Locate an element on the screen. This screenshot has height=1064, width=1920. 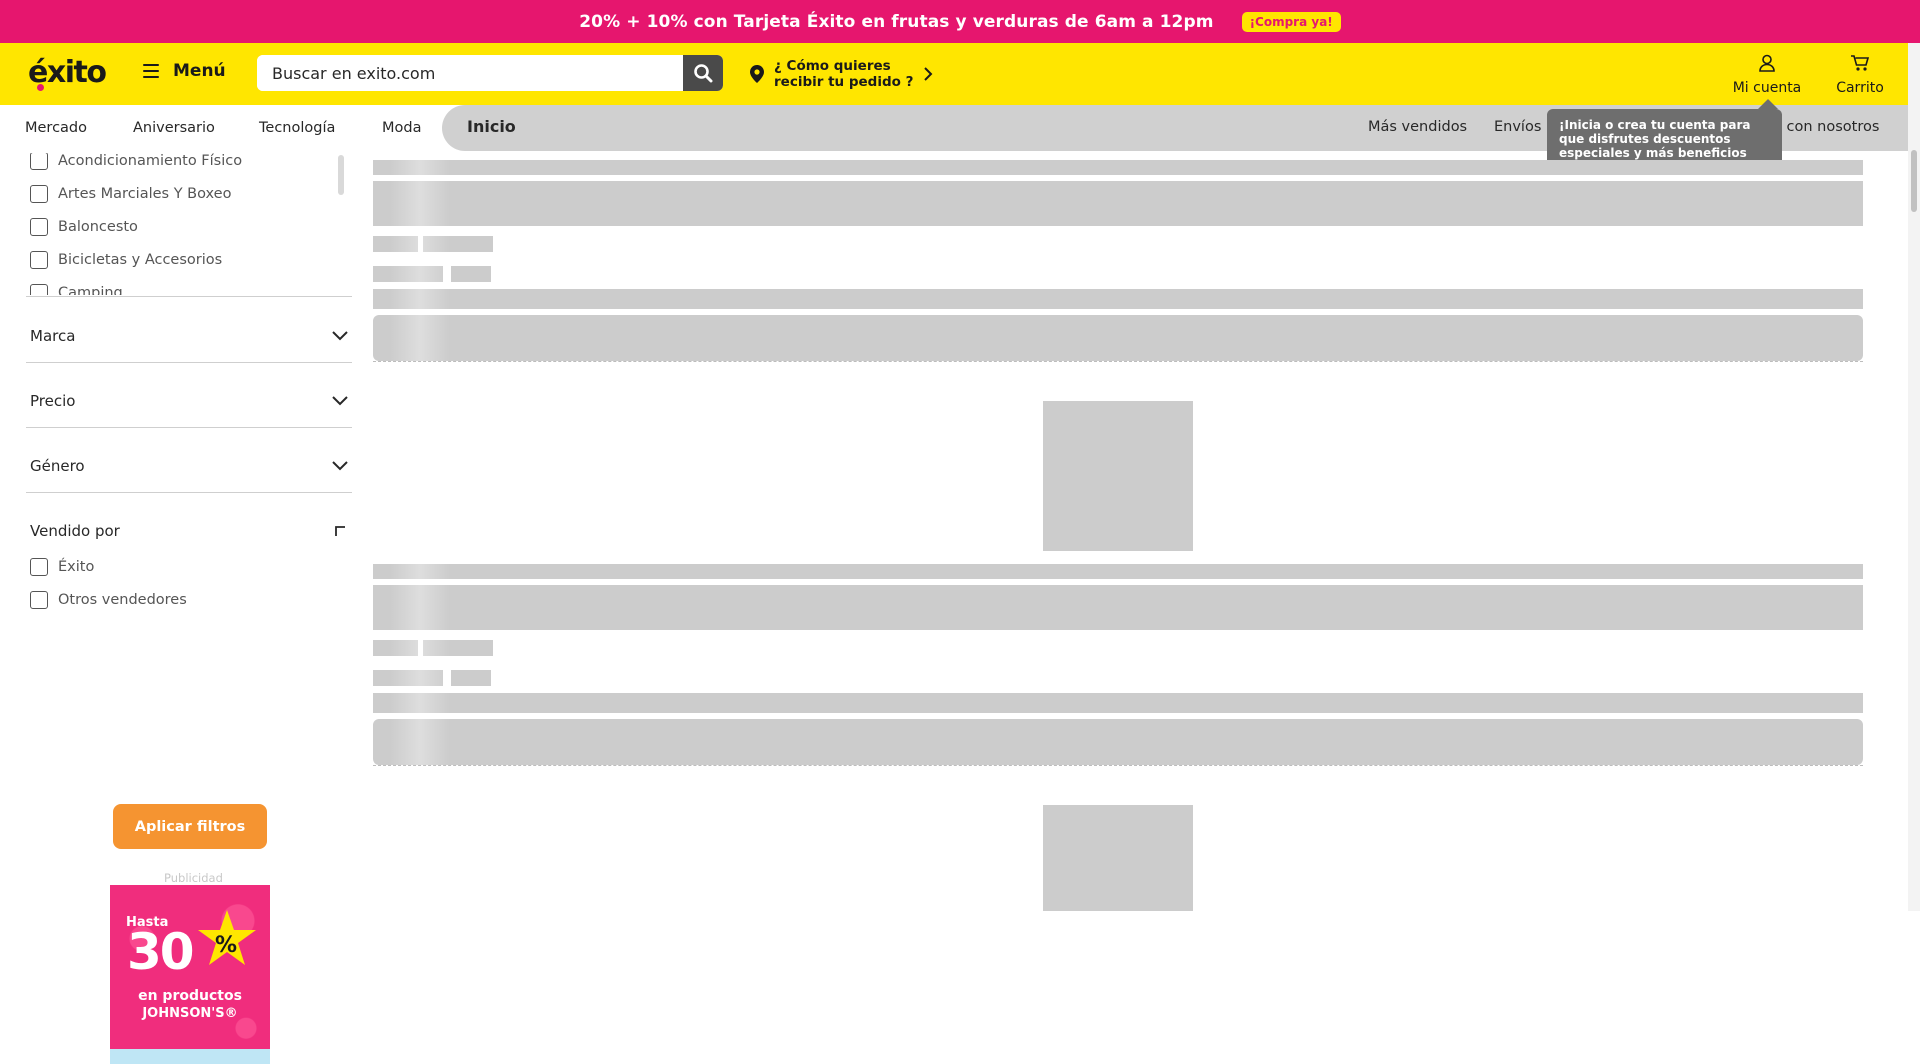
filter-option: Artes Marciales Y Boxeo is located at coordinates (189, 193).